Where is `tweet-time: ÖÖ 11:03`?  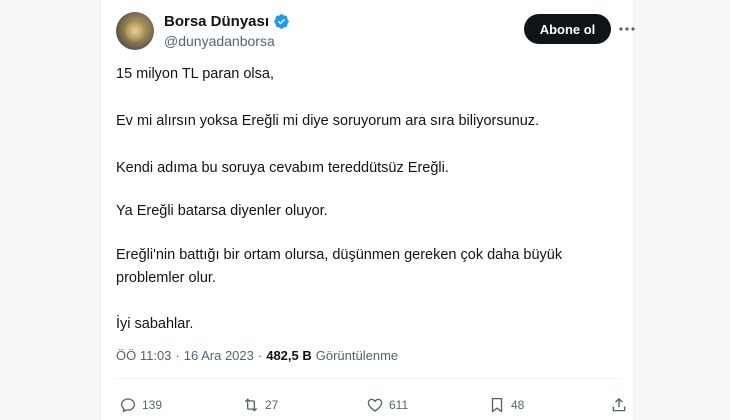
tweet-time: ÖÖ 11:03 is located at coordinates (143, 355).